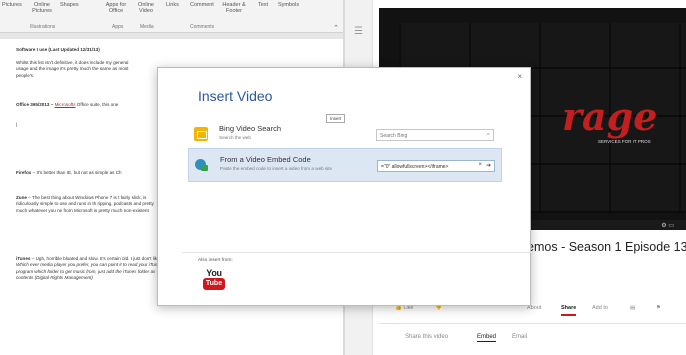 Image resolution: width=686 pixels, height=355 pixels. What do you see at coordinates (202, 27) in the screenshot?
I see `ribbon-group-comments: Comments` at bounding box center [202, 27].